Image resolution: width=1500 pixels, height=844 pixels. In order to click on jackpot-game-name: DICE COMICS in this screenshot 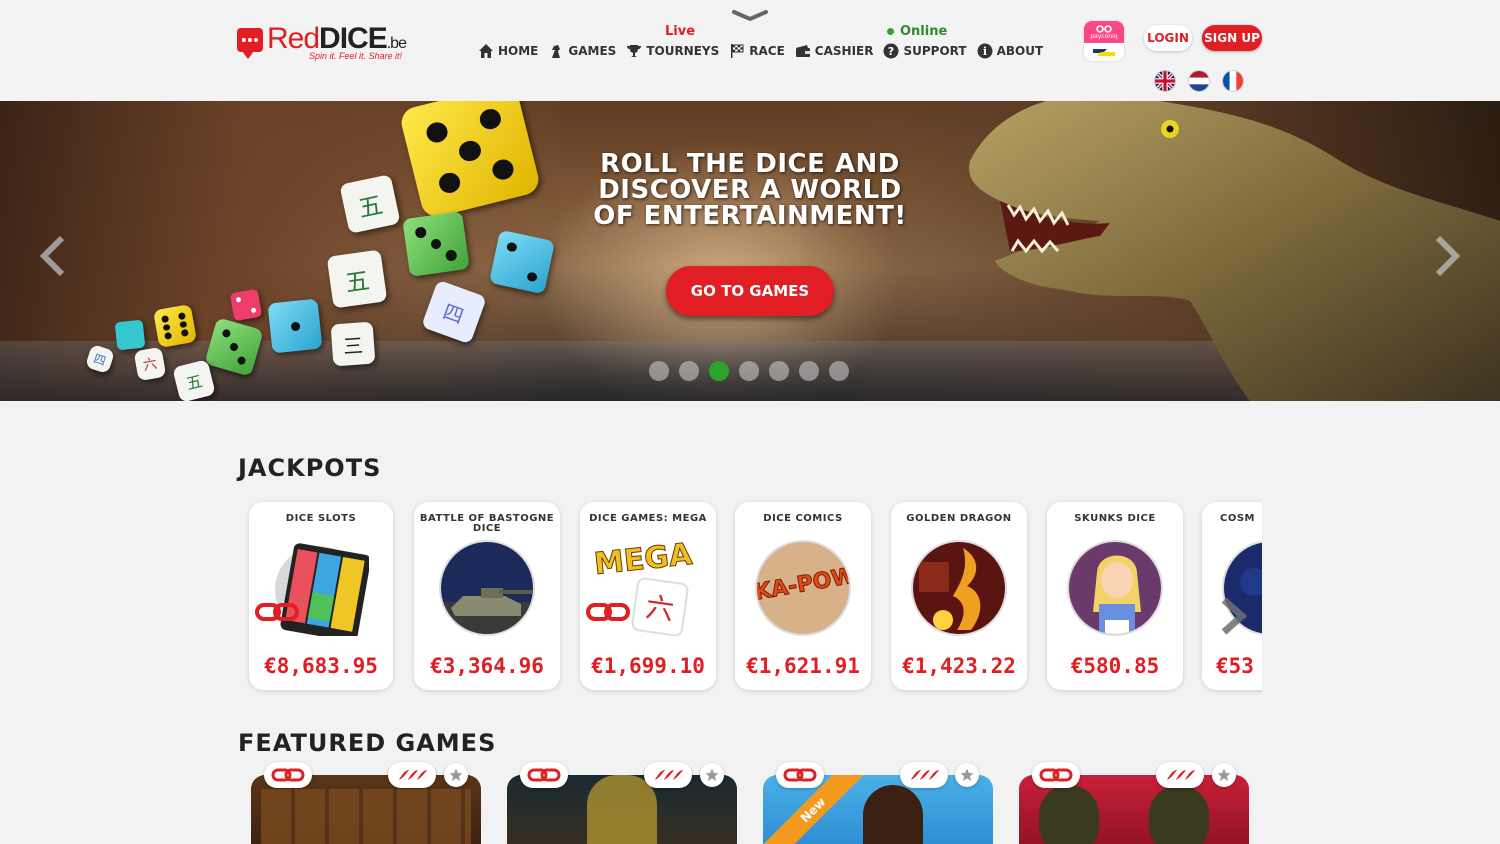, I will do `click(803, 518)`.